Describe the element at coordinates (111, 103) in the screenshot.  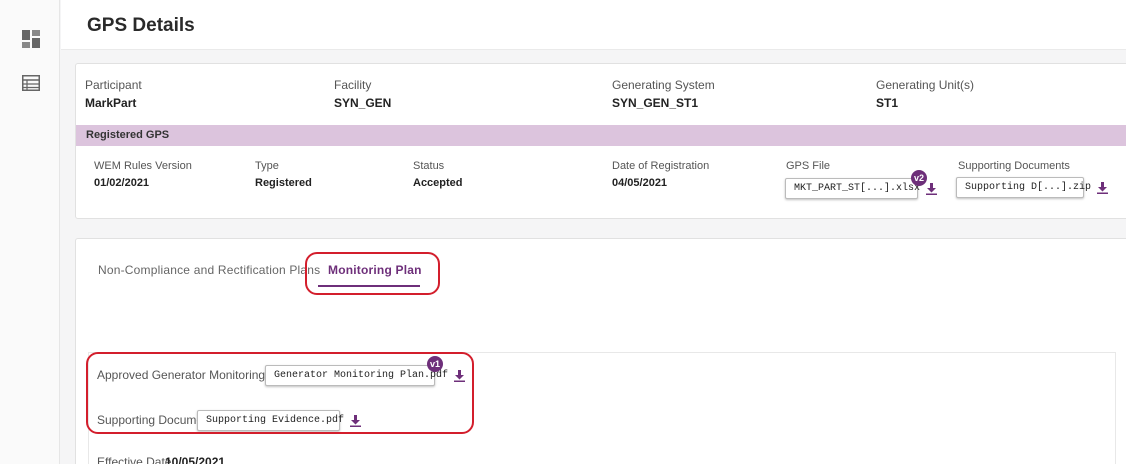
I see `participant-value: MarkPart` at that location.